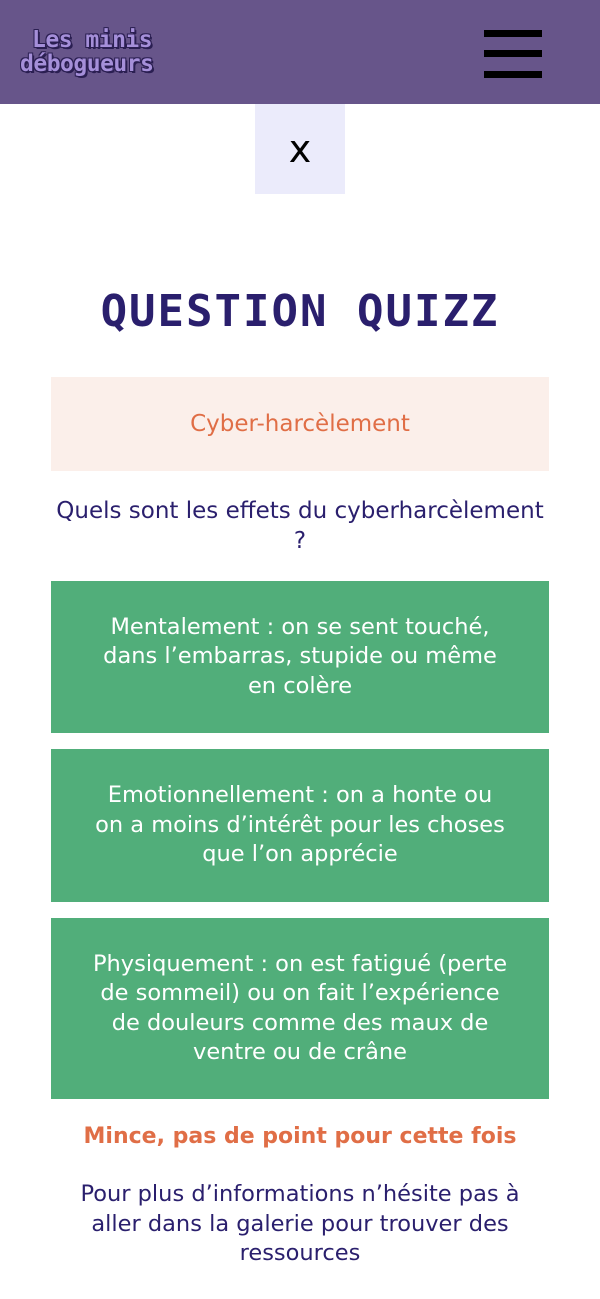  I want to click on quiz-title: QUESTION QUIZZ, so click(300, 311).